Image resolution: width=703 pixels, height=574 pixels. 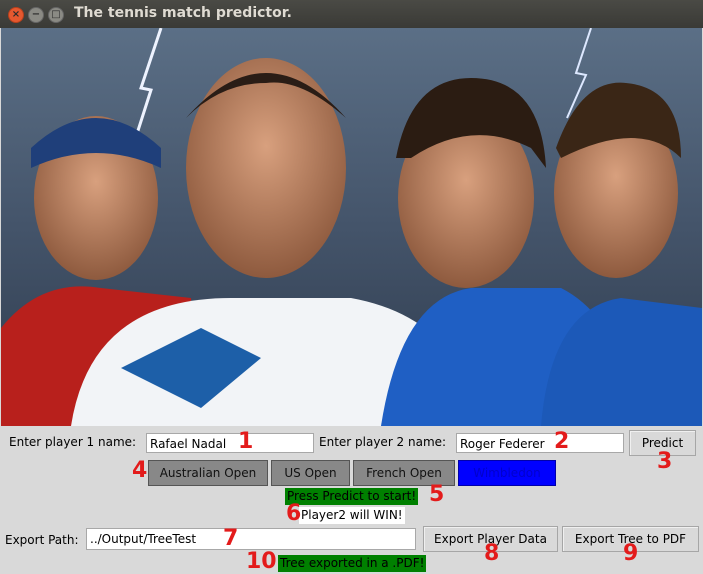 What do you see at coordinates (42, 540) in the screenshot?
I see `export-path-label: Export Path:` at bounding box center [42, 540].